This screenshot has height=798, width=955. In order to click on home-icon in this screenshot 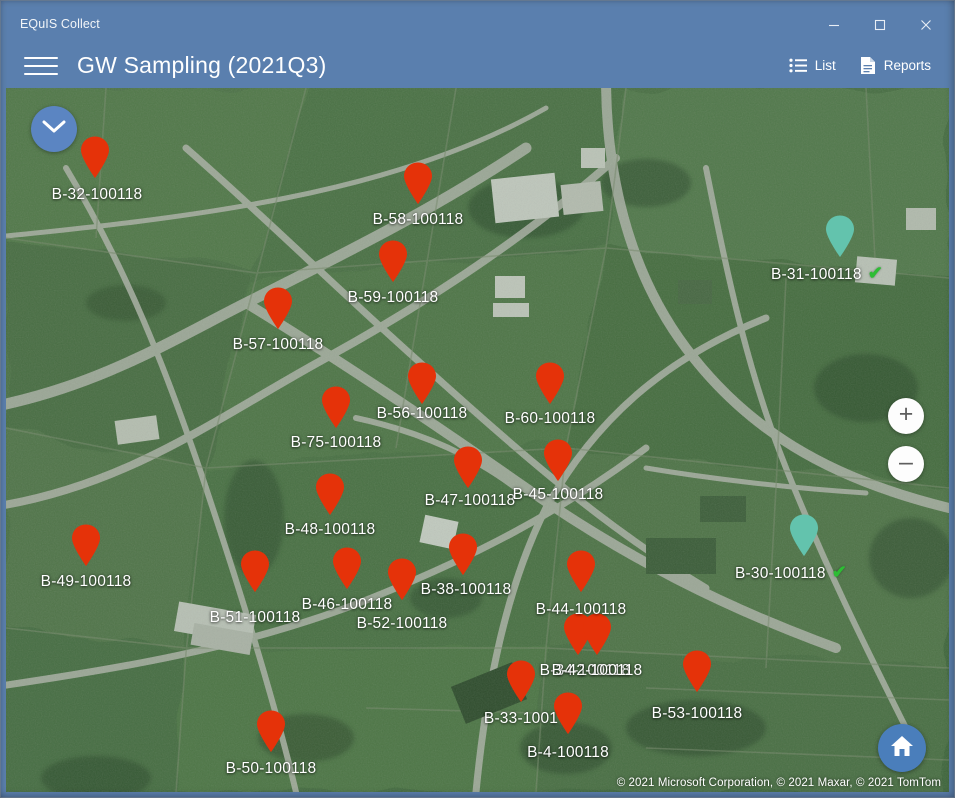, I will do `click(902, 748)`.